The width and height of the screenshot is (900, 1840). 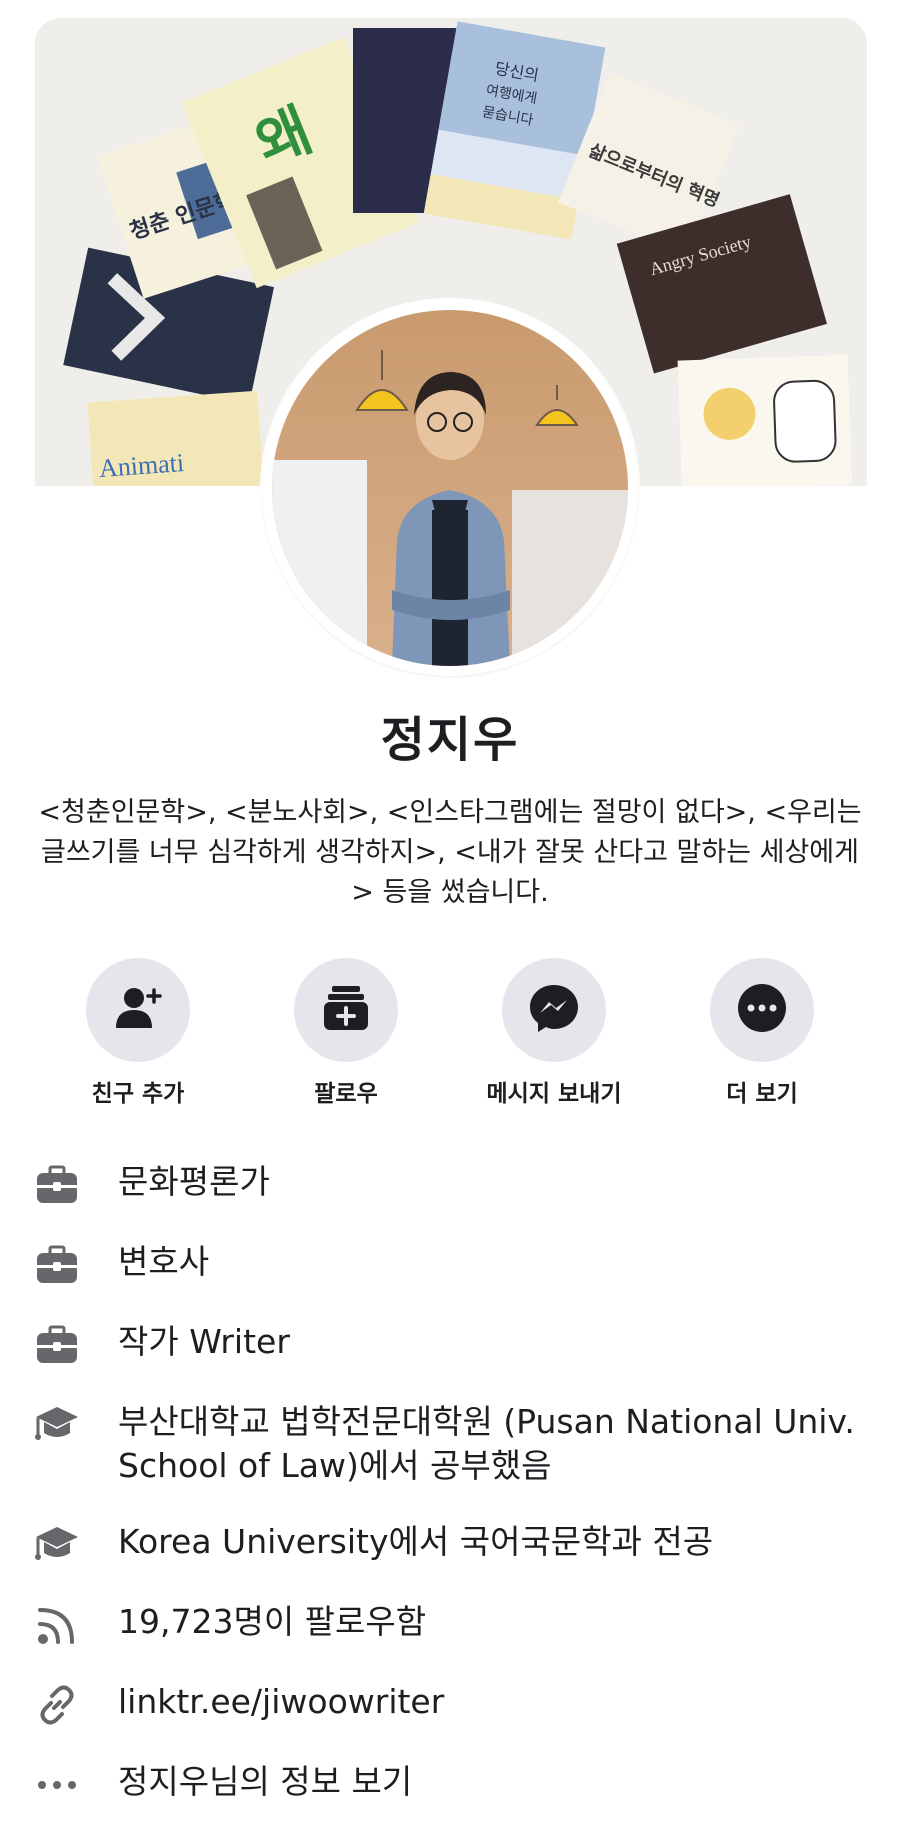 I want to click on more-icon, so click(x=762, y=1010).